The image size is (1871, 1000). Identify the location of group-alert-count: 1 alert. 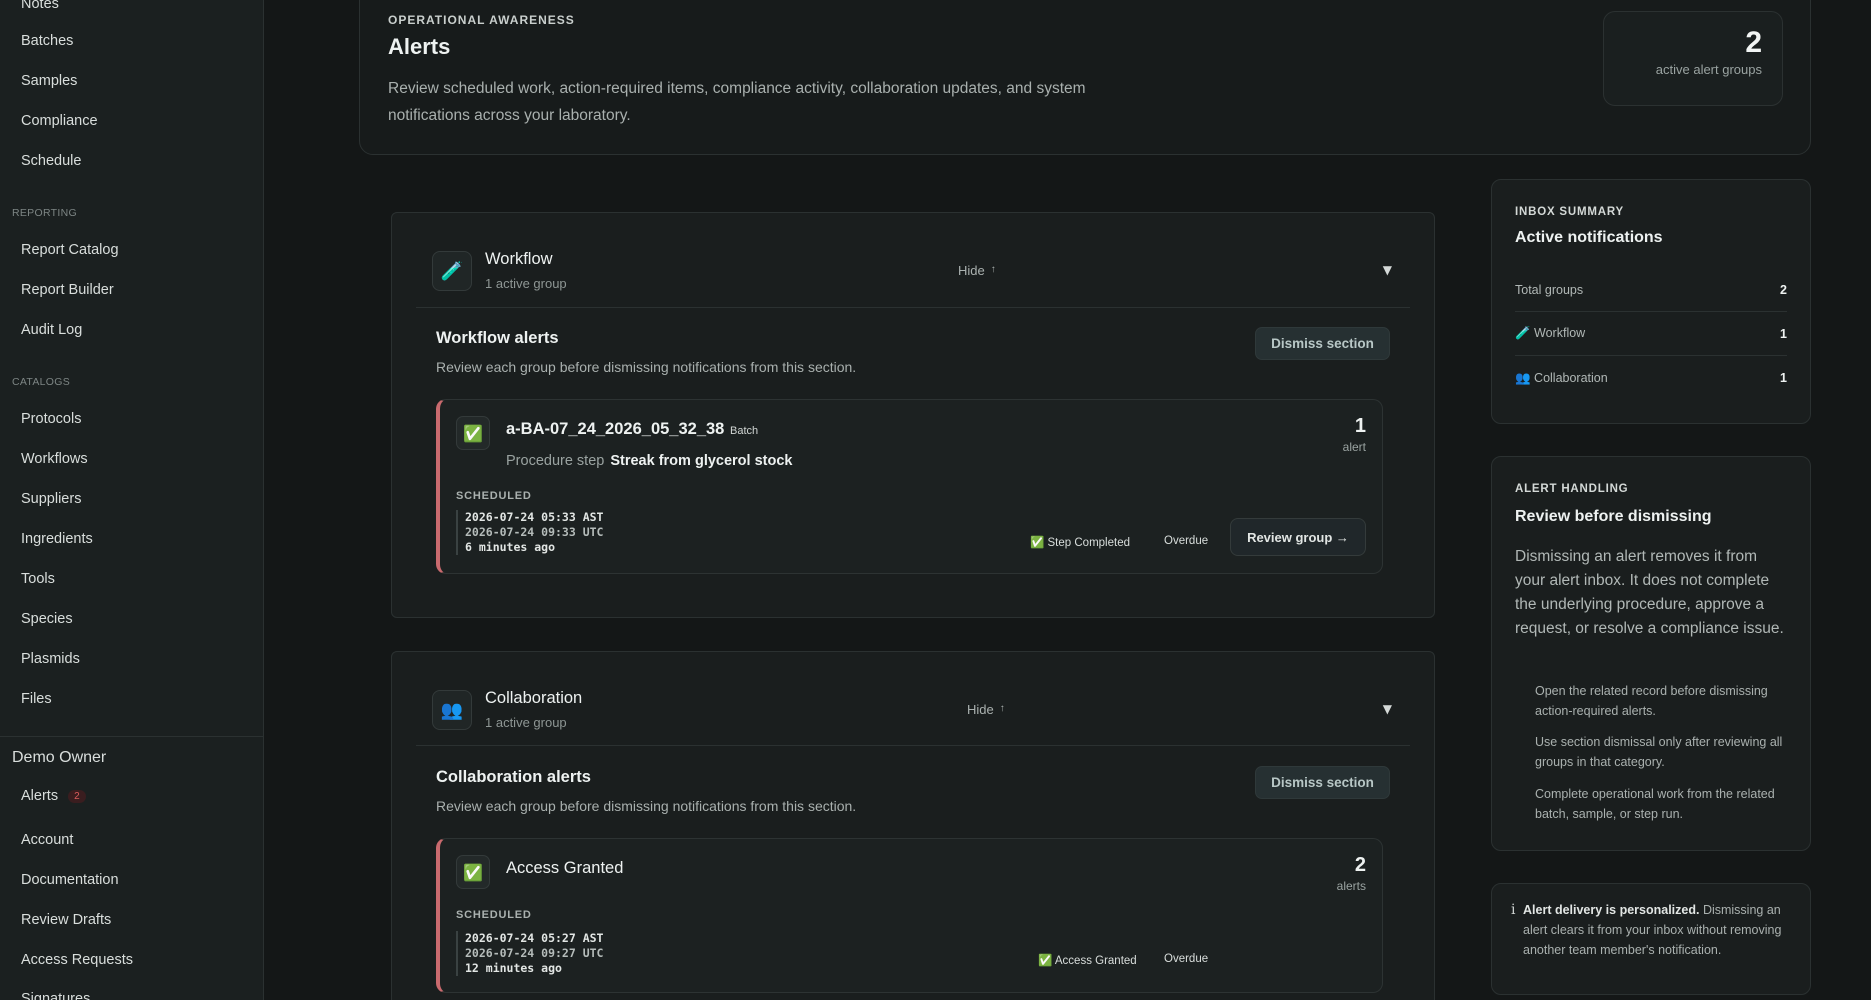
(1354, 434).